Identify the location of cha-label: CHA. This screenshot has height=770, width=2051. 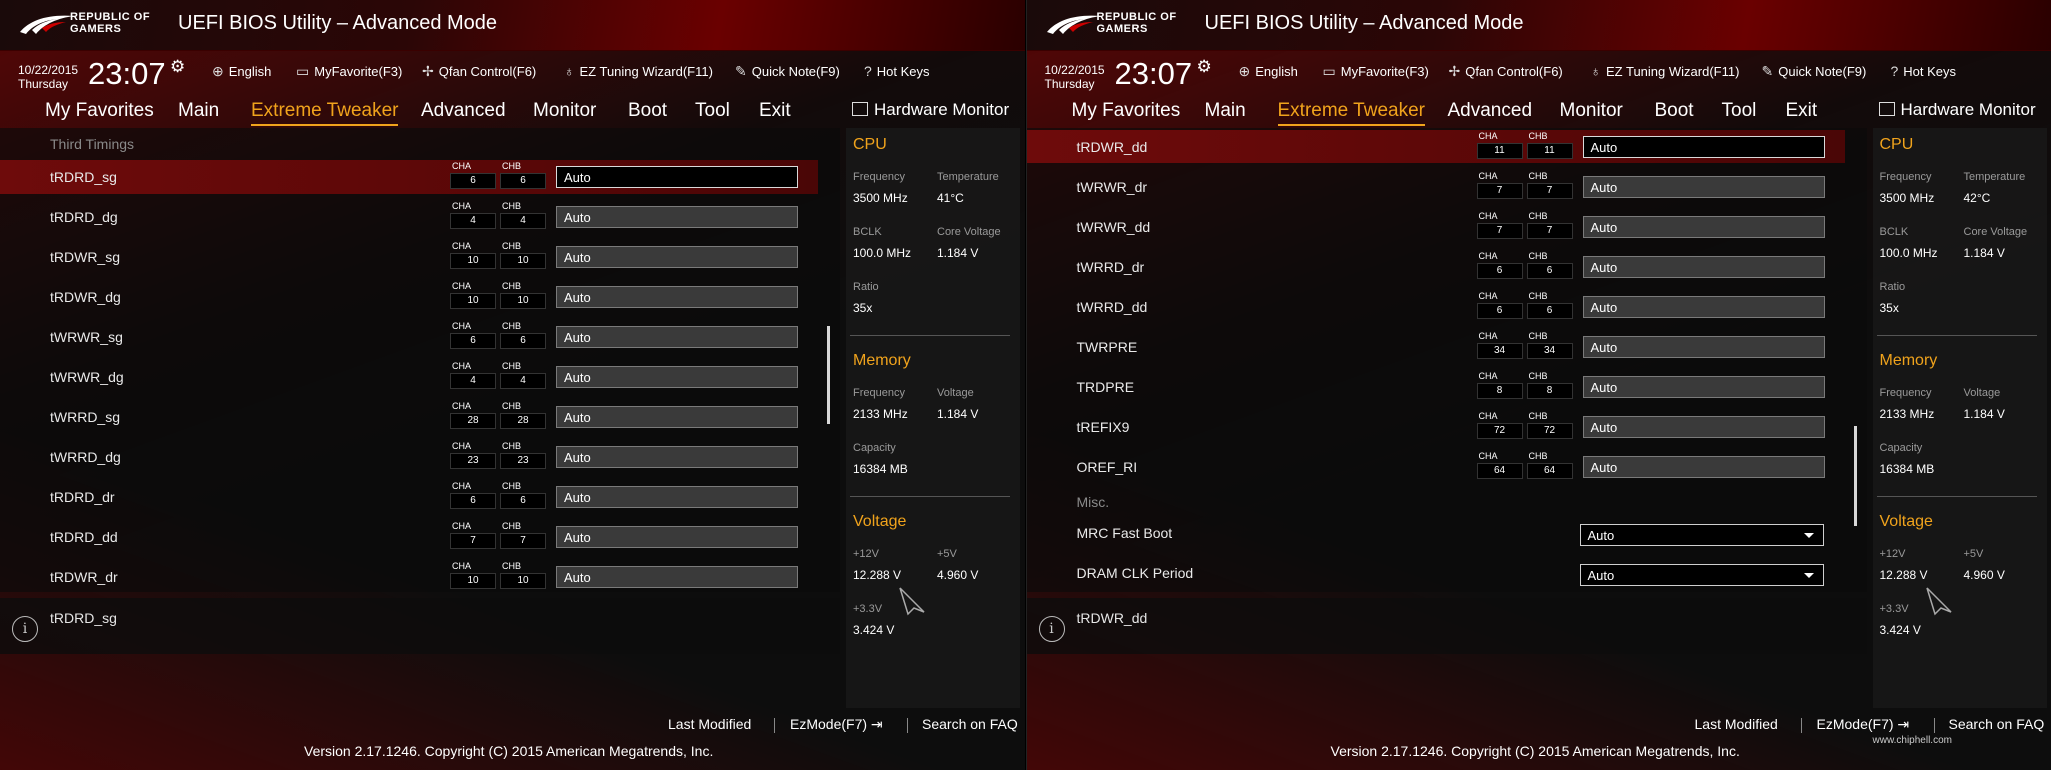
(462, 526).